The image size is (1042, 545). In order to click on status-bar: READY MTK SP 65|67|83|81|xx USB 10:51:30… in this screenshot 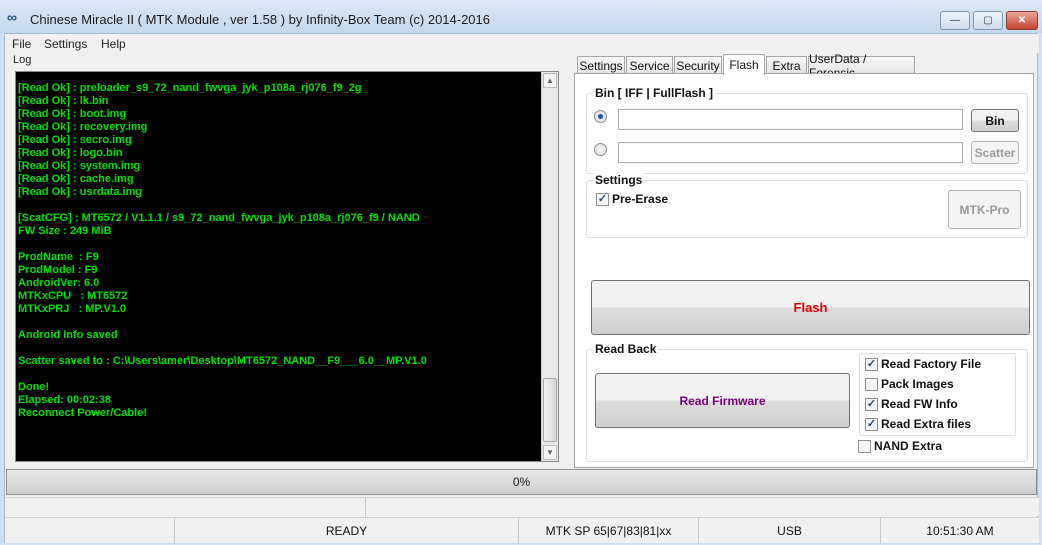, I will do `click(522, 530)`.